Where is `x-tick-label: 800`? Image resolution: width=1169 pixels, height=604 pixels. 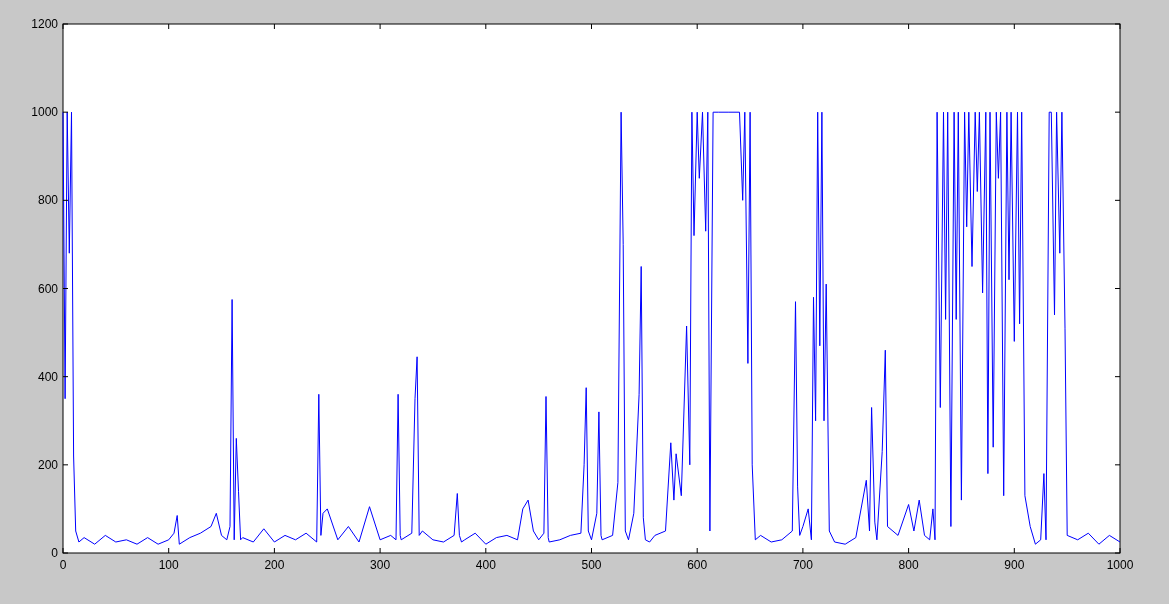
x-tick-label: 800 is located at coordinates (908, 565).